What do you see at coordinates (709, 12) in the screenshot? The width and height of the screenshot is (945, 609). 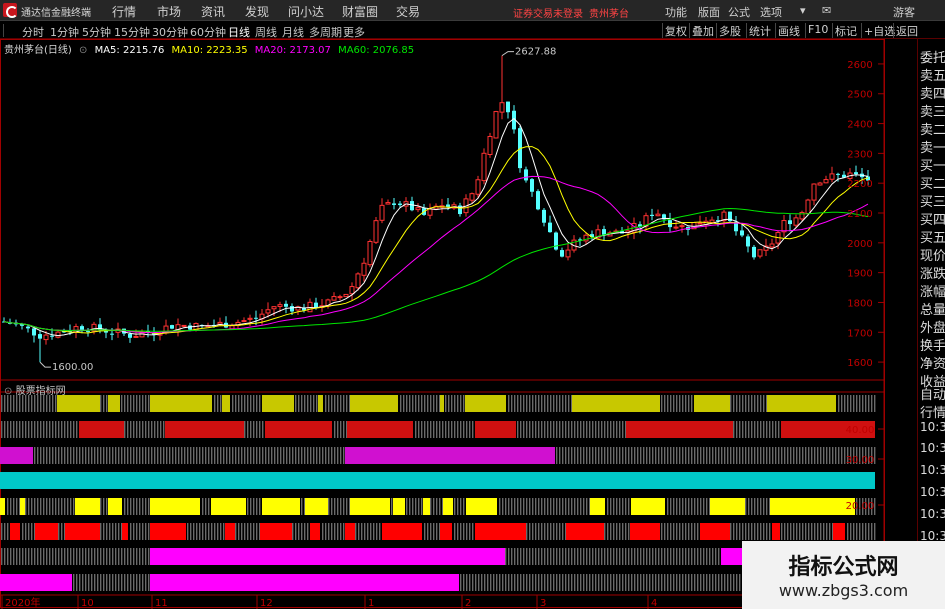 I see `menu-layout: 版面` at bounding box center [709, 12].